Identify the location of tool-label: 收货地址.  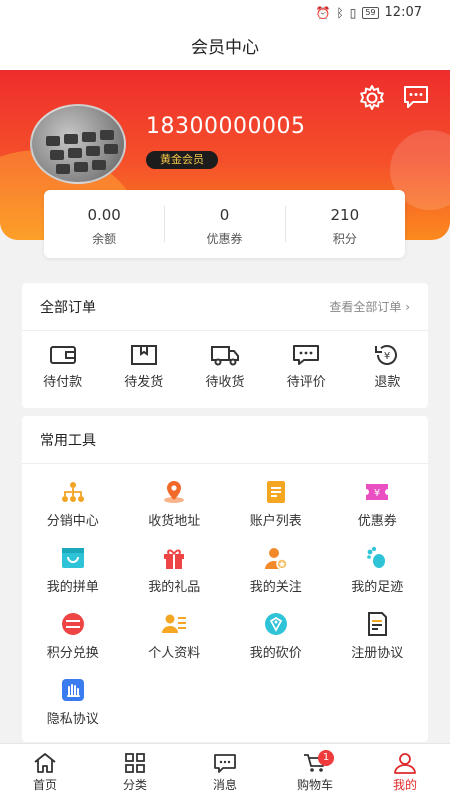
(174, 521).